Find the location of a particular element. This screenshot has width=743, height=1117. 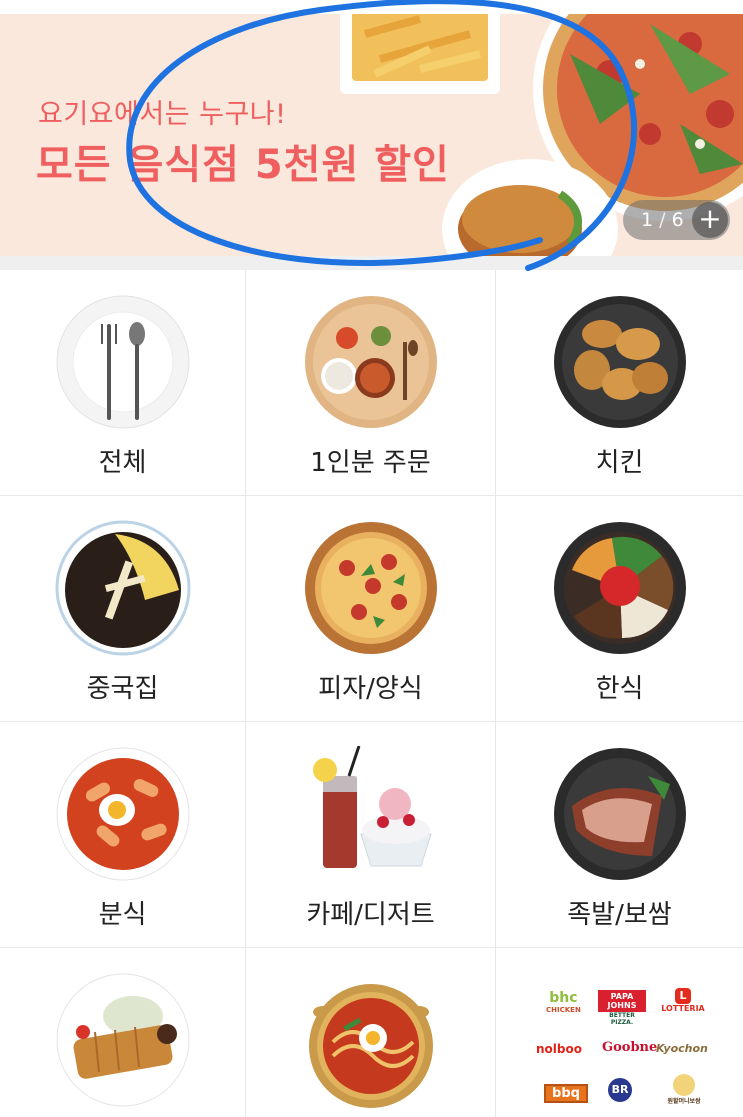

lotteria-logo-text: LOTTERIA is located at coordinates (683, 1008).